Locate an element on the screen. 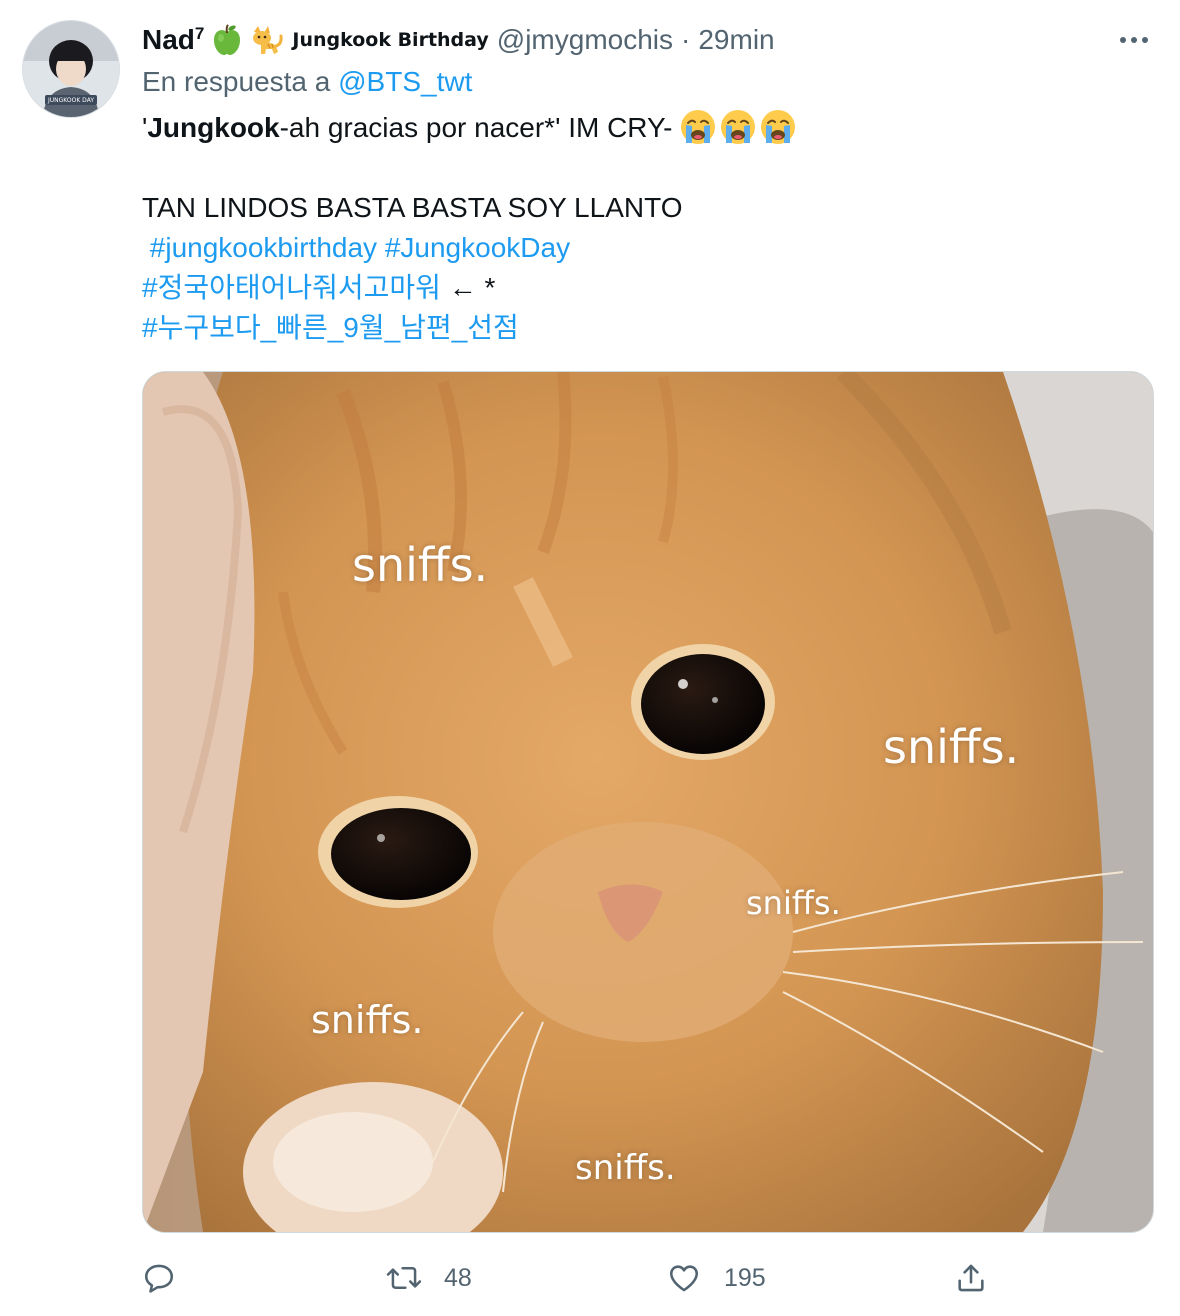 This screenshot has width=1180, height=1316. reply-button is located at coordinates (170, 1278).